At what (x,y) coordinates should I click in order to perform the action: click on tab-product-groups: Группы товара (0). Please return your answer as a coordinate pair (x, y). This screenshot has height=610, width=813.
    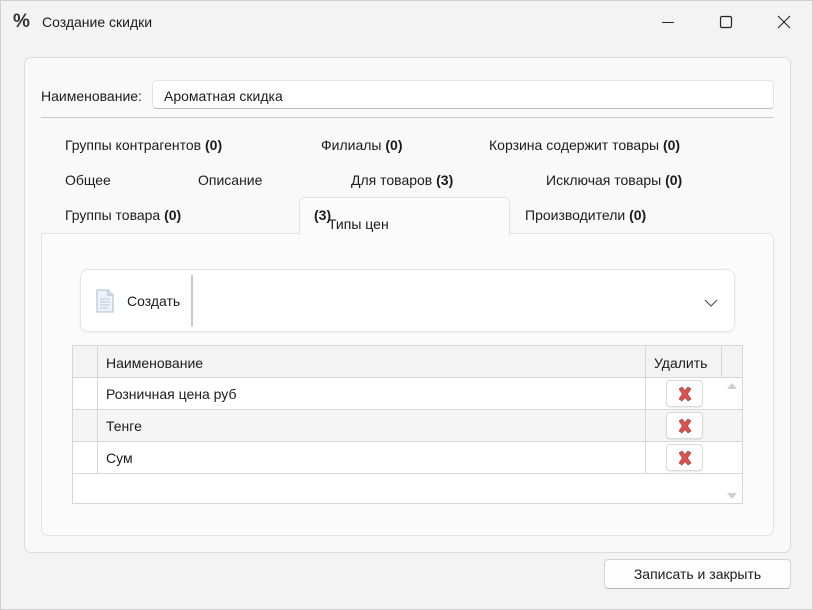
    Looking at the image, I should click on (123, 215).